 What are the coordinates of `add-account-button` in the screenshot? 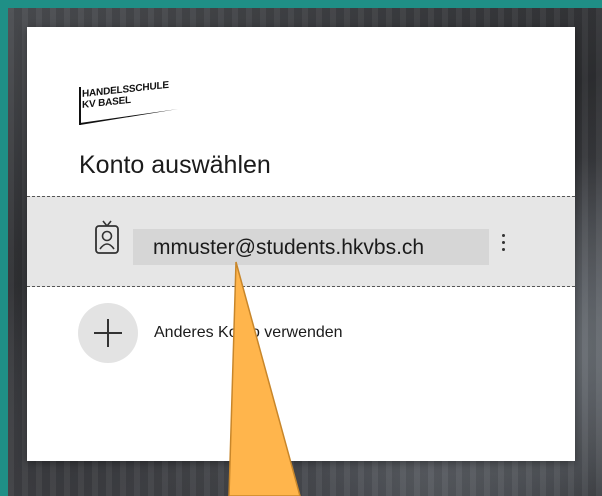 It's located at (108, 333).